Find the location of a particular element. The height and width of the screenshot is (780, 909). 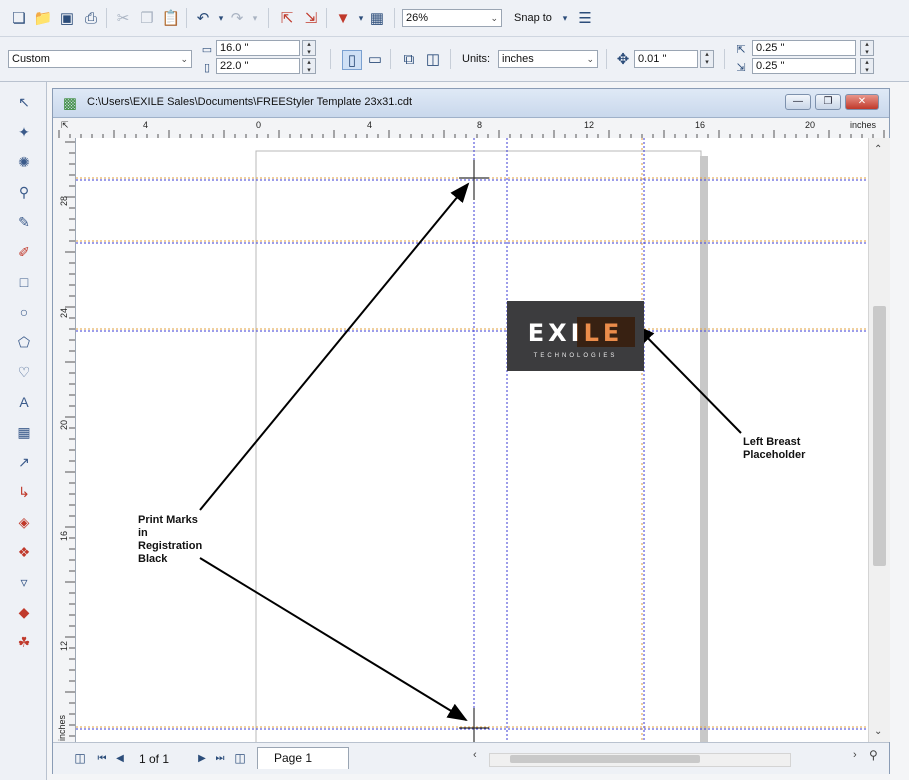

previous-page-icon: ◀ is located at coordinates (120, 758).